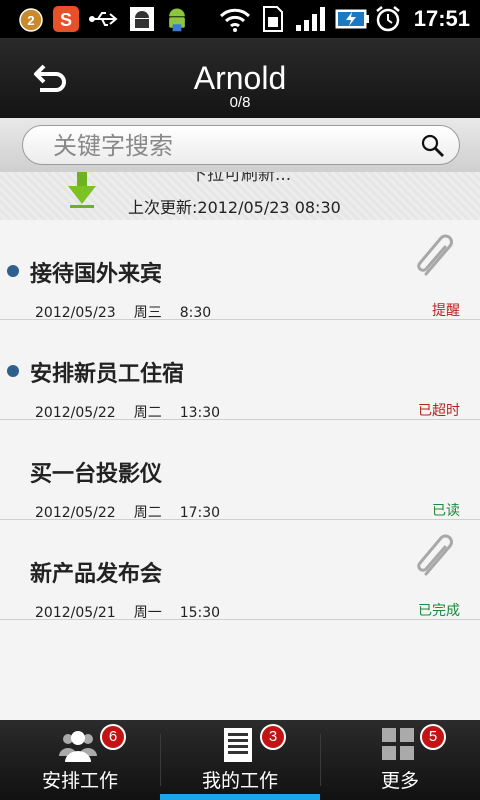 Image resolution: width=480 pixels, height=800 pixels. Describe the element at coordinates (240, 471) in the screenshot. I see `list-item: 买一台投影仪 2012/05/22 周二 17:30 已读` at that location.